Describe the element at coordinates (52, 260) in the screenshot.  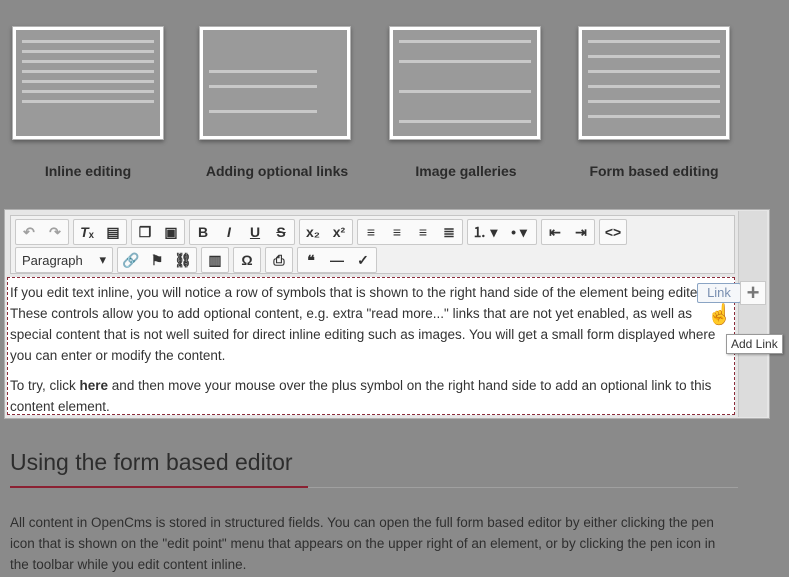
I see `format-select-value: Paragraph` at that location.